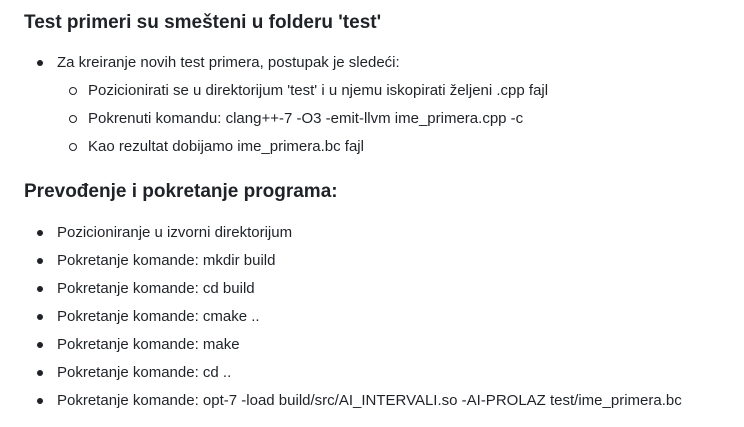 Image resolution: width=744 pixels, height=427 pixels. I want to click on list-item-text: Pokretanje komande: cd .., so click(144, 372).